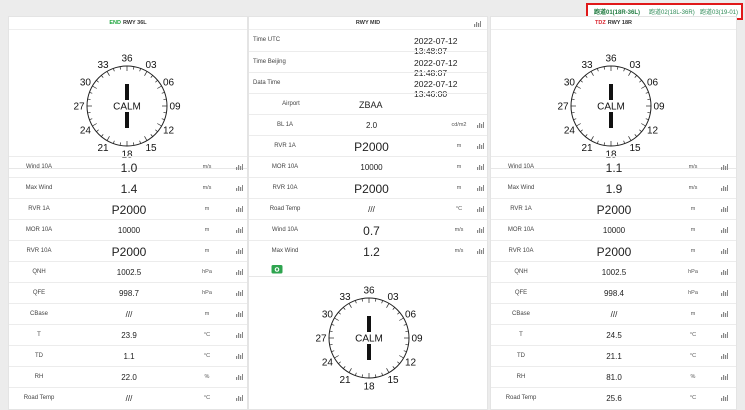  I want to click on compass-heading-label: 36, so click(127, 59).